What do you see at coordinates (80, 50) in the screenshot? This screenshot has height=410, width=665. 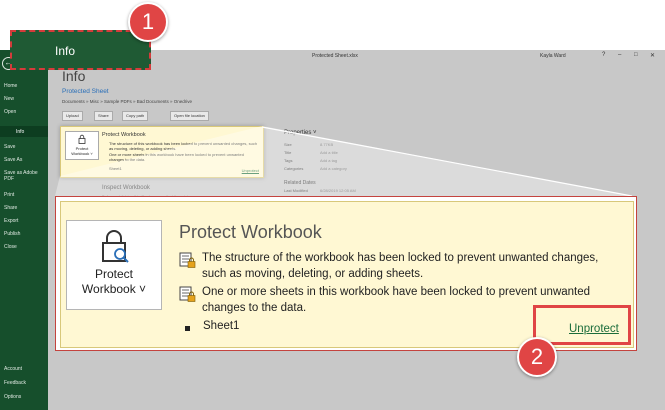 I see `info-callout: Info` at bounding box center [80, 50].